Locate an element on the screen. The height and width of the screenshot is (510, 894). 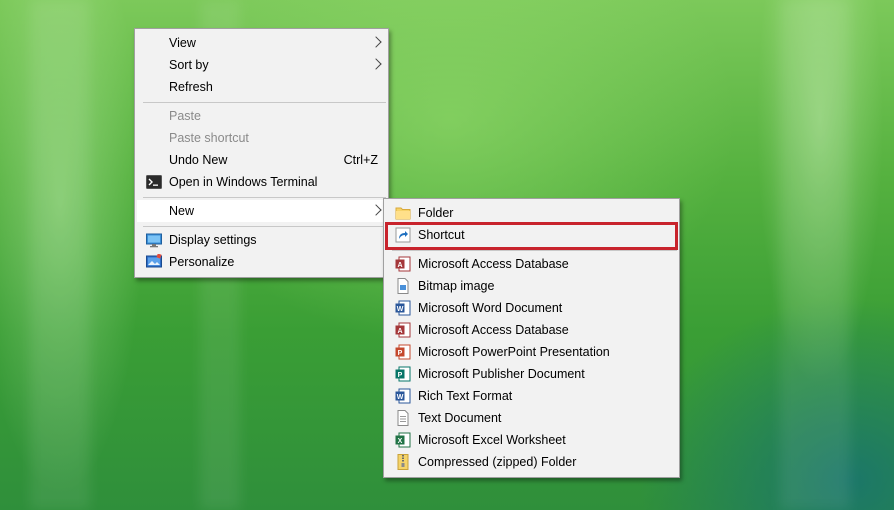
submenu-item-access-database: A Microsoft Access Database is located at coordinates (531, 264).